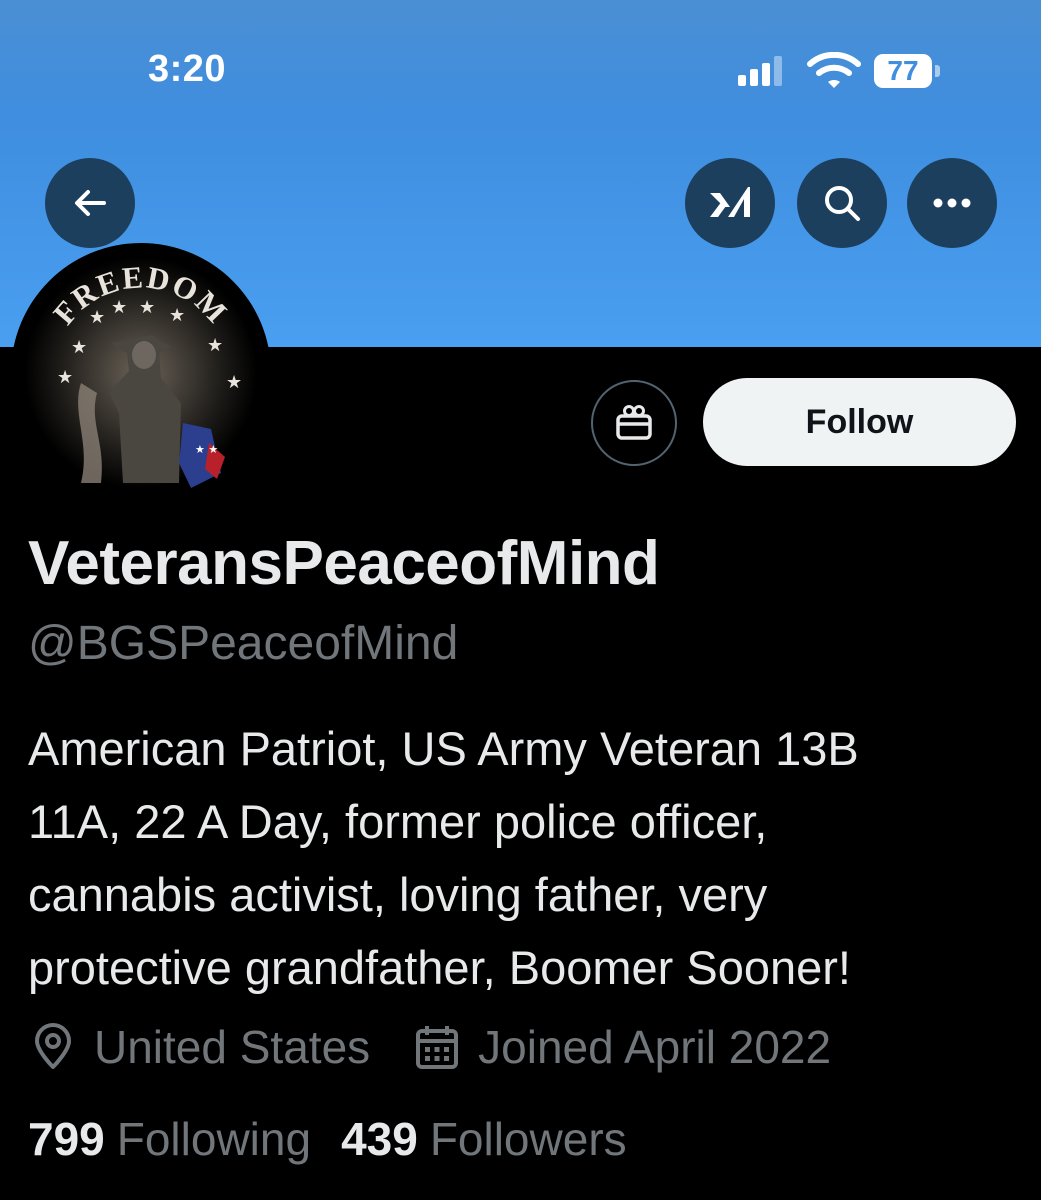 This screenshot has width=1041, height=1200. Describe the element at coordinates (443, 748) in the screenshot. I see `bio-line: American Patriot, US Army Veteran 13B` at that location.